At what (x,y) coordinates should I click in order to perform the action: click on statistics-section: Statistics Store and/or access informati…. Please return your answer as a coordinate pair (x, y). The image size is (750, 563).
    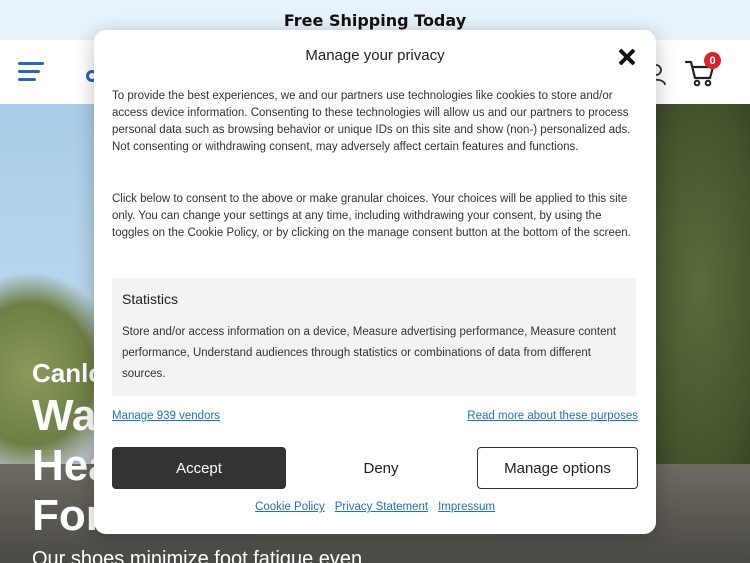
    Looking at the image, I should click on (374, 337).